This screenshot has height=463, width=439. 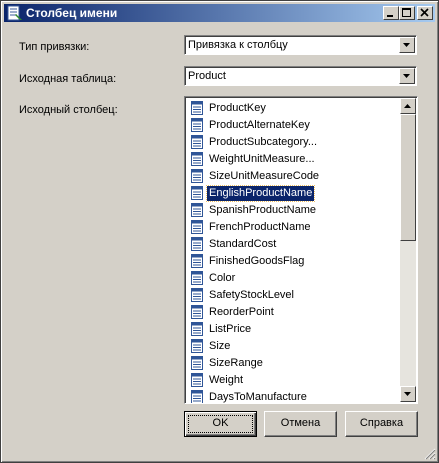 What do you see at coordinates (293, 312) in the screenshot?
I see `column-list-item: ReorderPoint` at bounding box center [293, 312].